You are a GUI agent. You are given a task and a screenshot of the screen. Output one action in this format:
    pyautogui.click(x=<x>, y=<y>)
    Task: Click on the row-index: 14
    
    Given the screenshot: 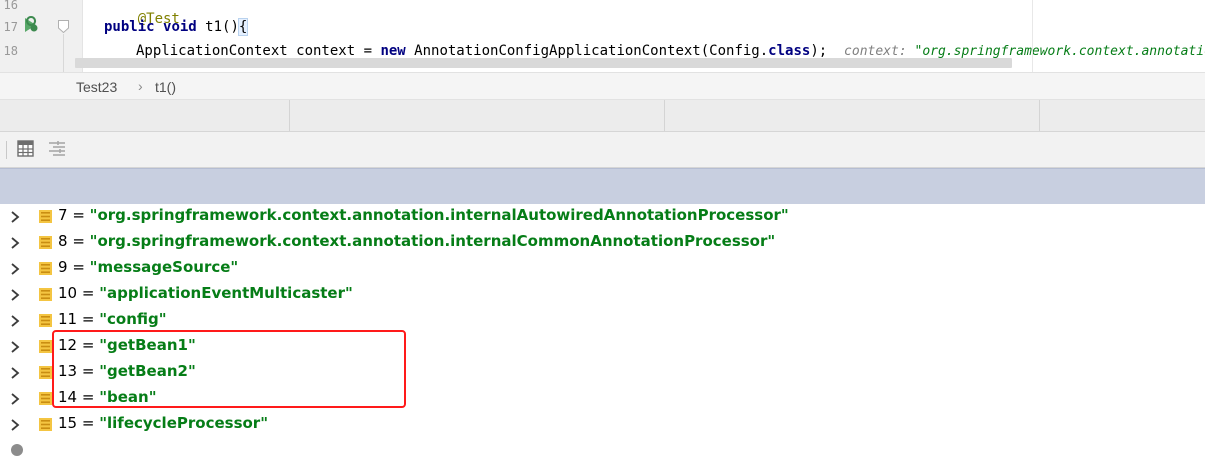 What is the action you would take?
    pyautogui.click(x=67, y=397)
    